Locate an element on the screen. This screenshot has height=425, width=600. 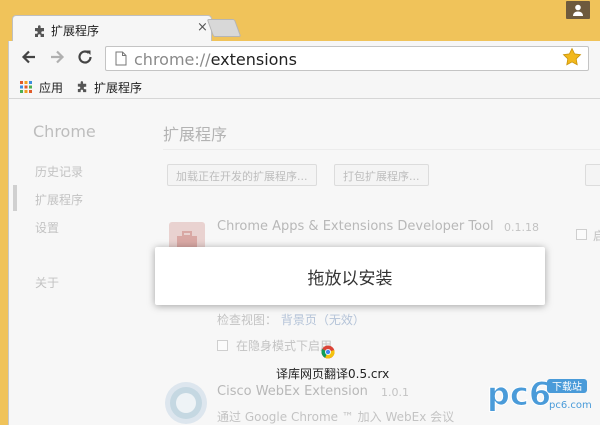
sidebar-item-about: 关于 is located at coordinates (47, 282).